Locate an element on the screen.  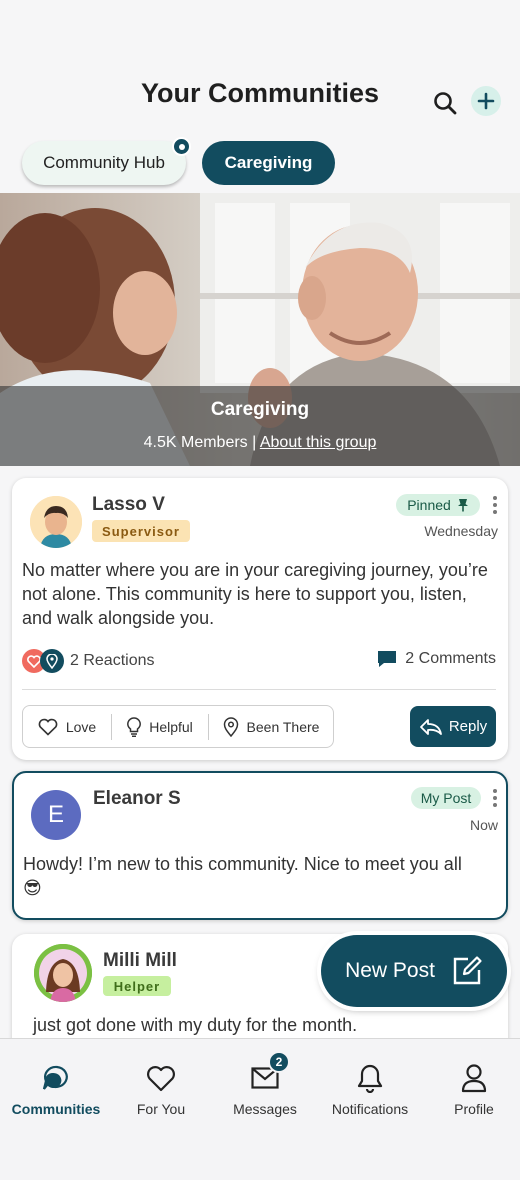
location-pin-icon is located at coordinates (230, 726).